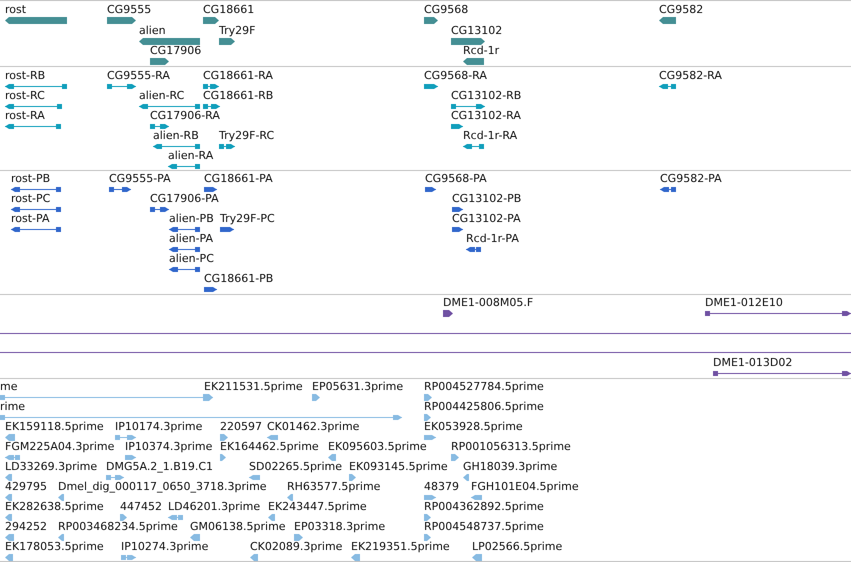 Image resolution: width=851 pixels, height=562 pixels. Describe the element at coordinates (176, 136) in the screenshot. I see `feature-label: alien-RB` at that location.